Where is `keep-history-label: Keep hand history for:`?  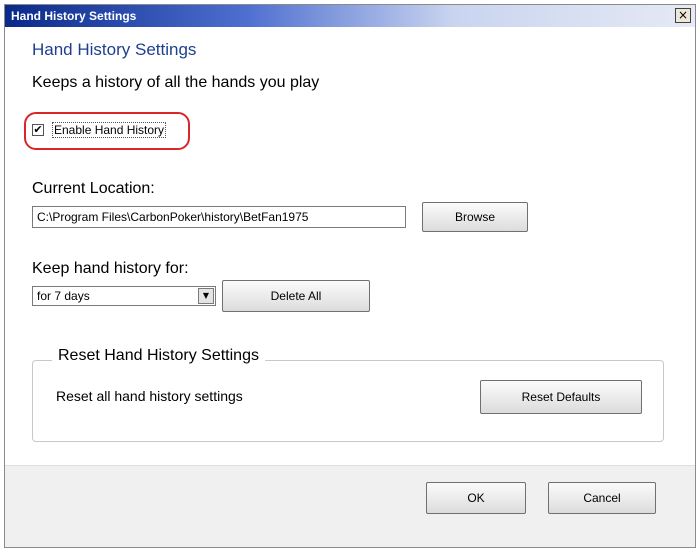
keep-history-label: Keep hand history for: is located at coordinates (110, 268).